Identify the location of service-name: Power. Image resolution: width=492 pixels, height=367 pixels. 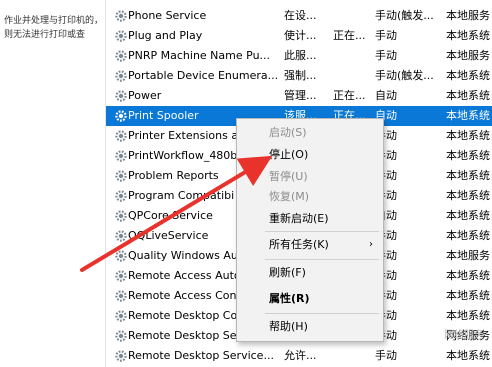
(145, 95).